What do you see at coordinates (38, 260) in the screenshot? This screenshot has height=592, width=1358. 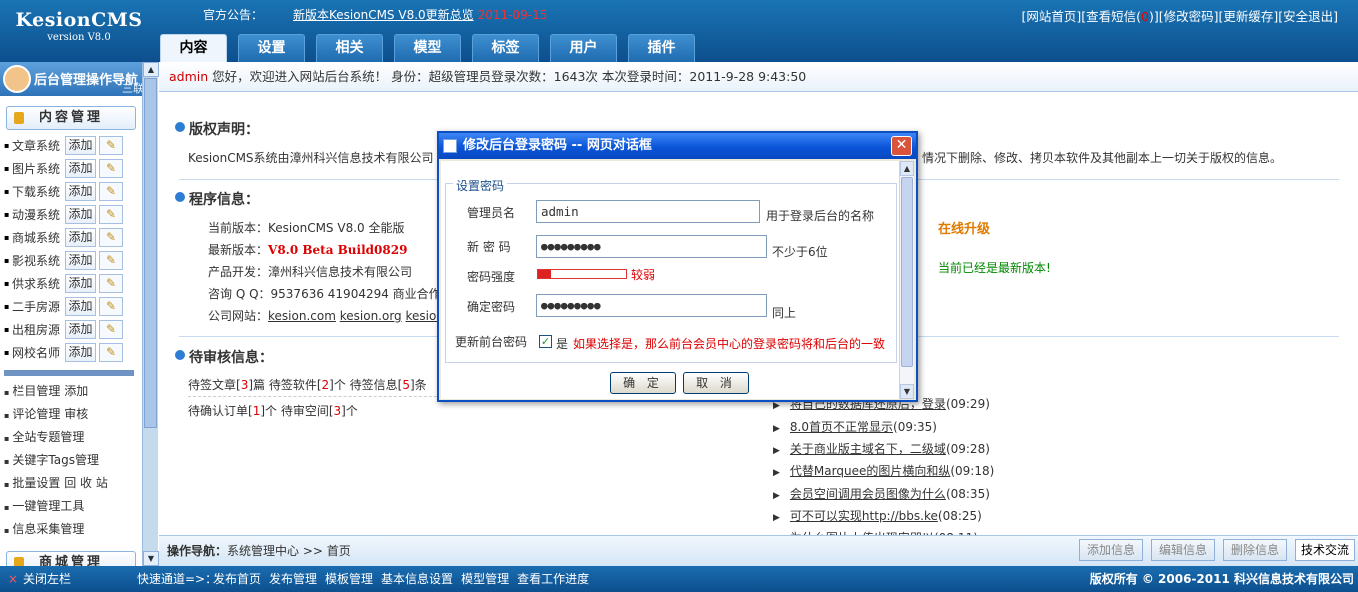 I see `system-name: 影视系统` at bounding box center [38, 260].